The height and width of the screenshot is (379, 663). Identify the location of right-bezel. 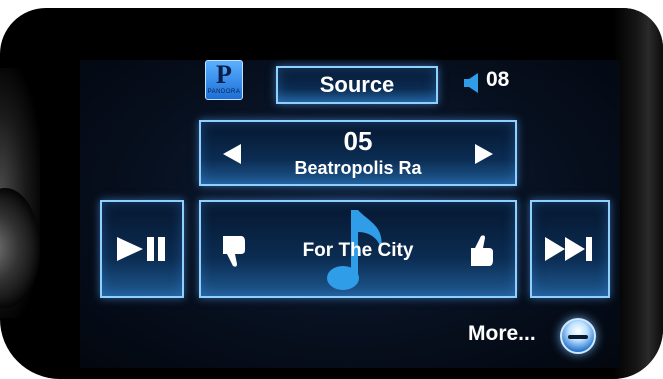
(639, 193).